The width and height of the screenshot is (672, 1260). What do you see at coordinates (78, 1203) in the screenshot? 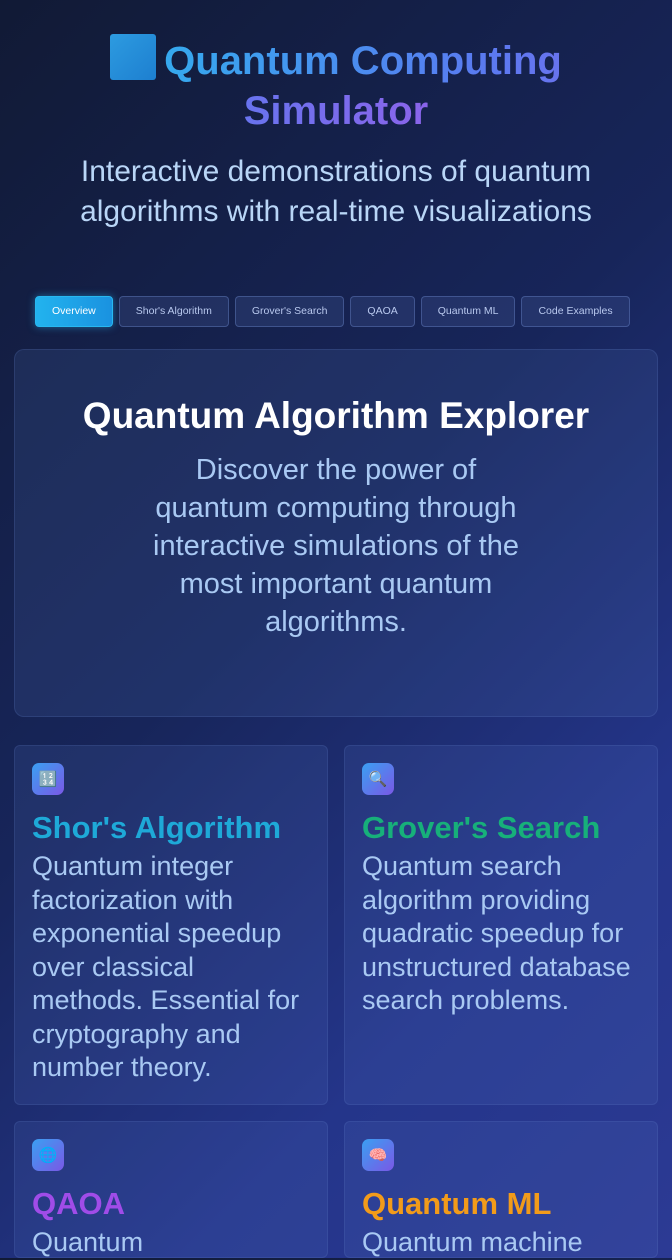
I see `card-title: QAOA` at bounding box center [78, 1203].